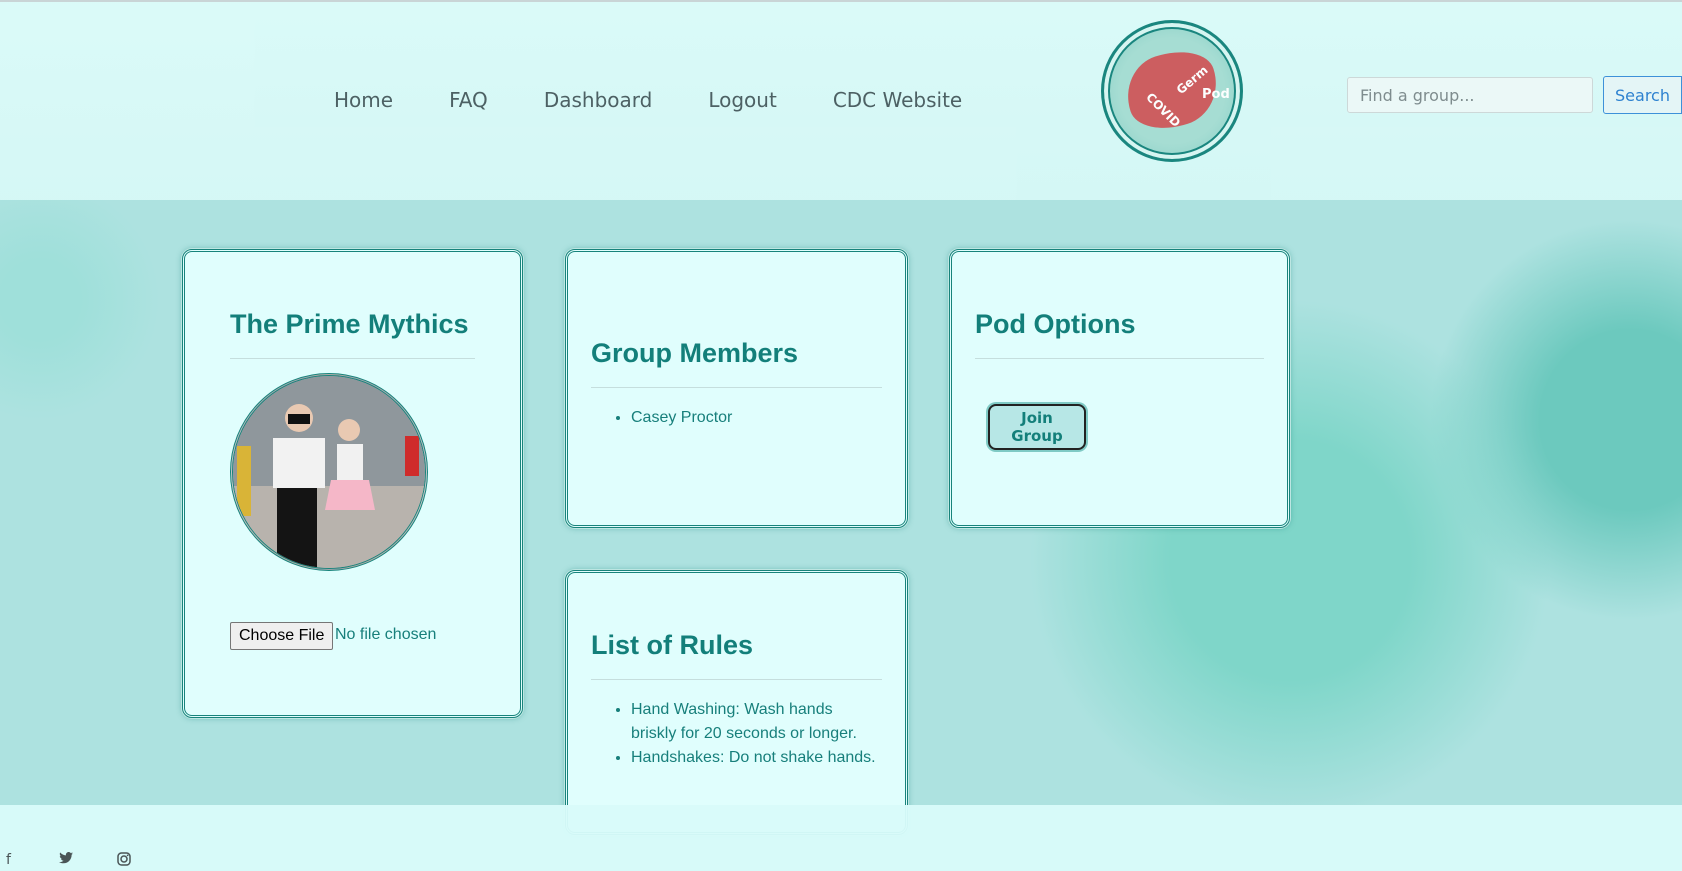  What do you see at coordinates (736, 655) in the screenshot?
I see `rules-heading: List of Rules` at bounding box center [736, 655].